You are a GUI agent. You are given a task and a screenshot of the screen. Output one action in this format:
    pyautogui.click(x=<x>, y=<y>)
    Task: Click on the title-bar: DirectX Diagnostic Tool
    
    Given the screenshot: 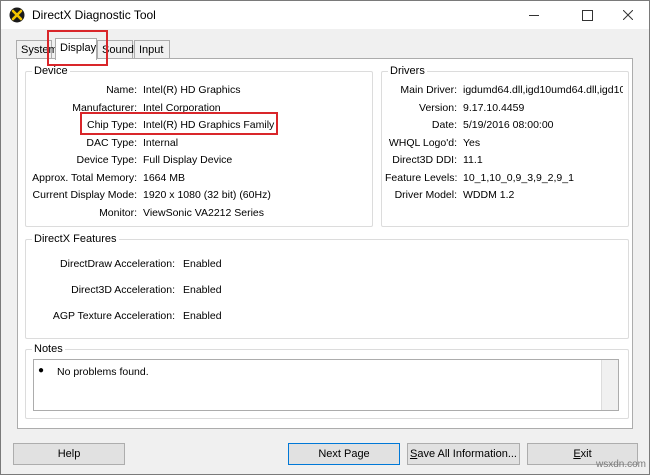 What is the action you would take?
    pyautogui.click(x=325, y=15)
    